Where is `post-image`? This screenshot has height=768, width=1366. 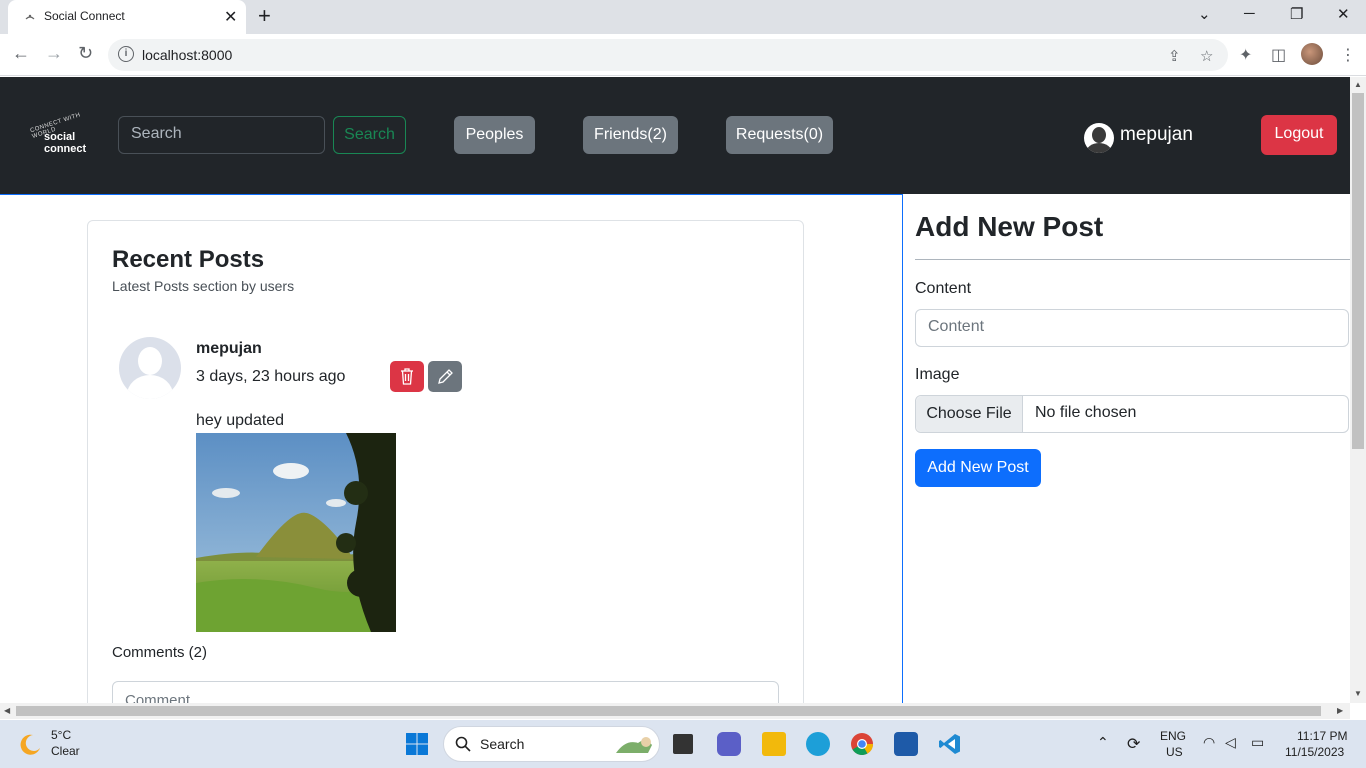
post-image is located at coordinates (296, 532).